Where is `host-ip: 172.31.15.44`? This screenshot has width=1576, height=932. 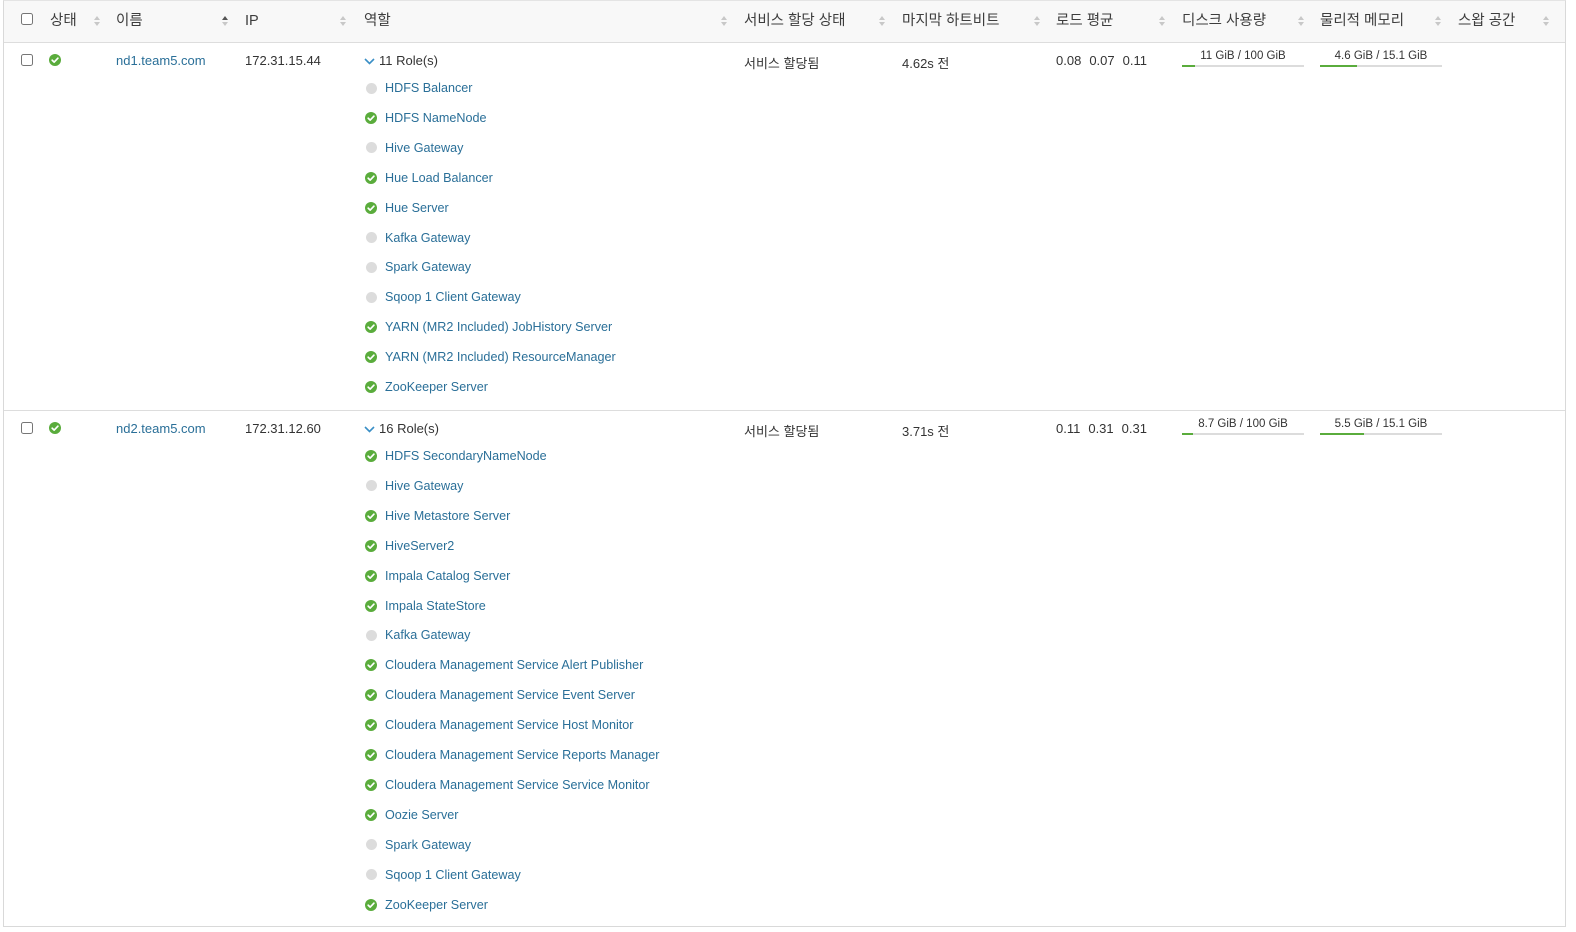
host-ip: 172.31.15.44 is located at coordinates (283, 60).